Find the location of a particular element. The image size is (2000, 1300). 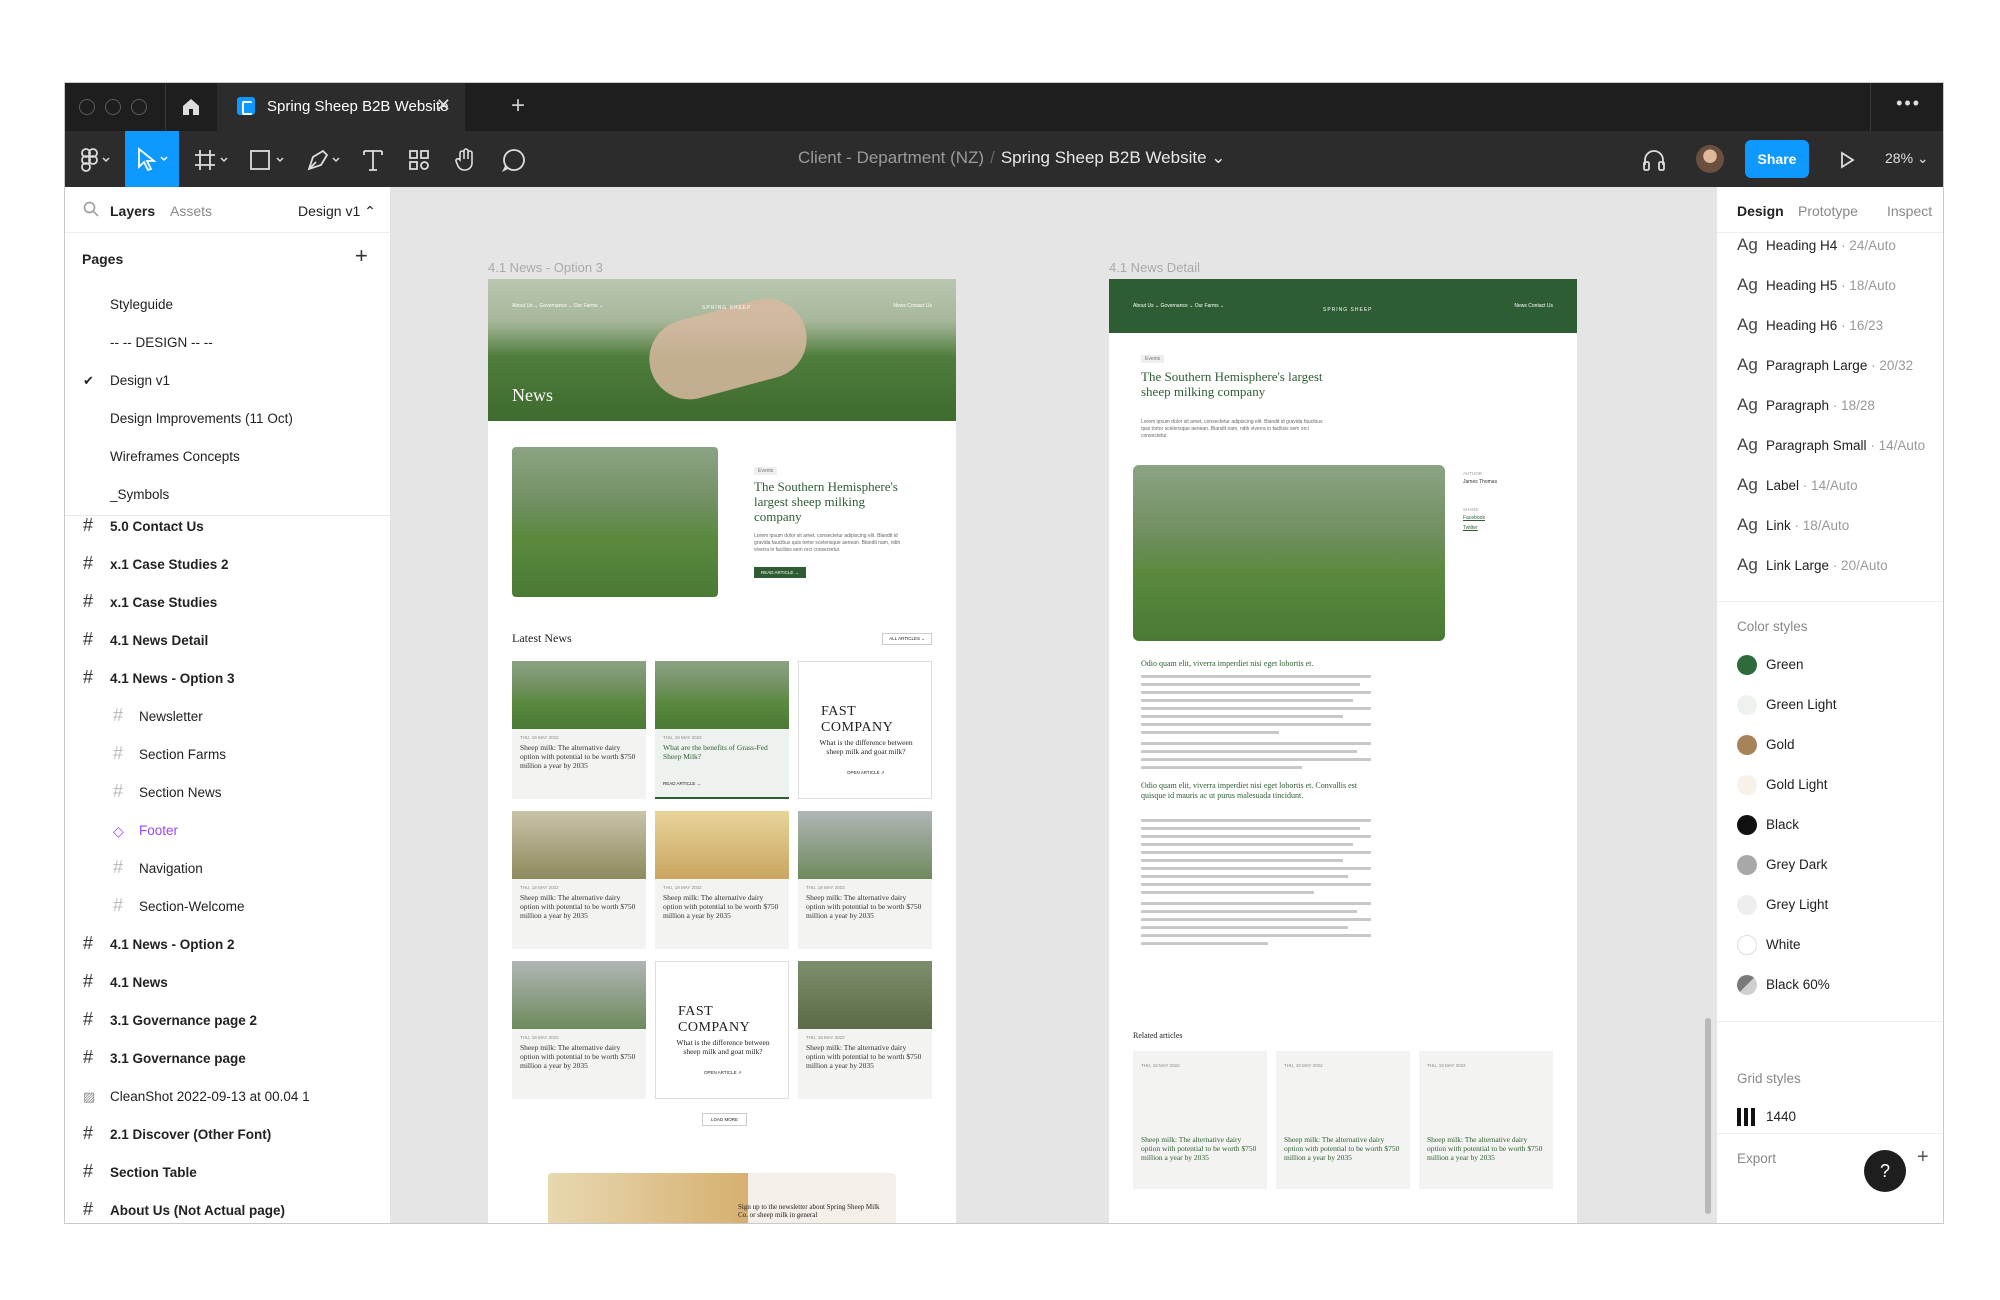

all-articles-dropdown: ALL ARTICLES ⌄ is located at coordinates (907, 639).